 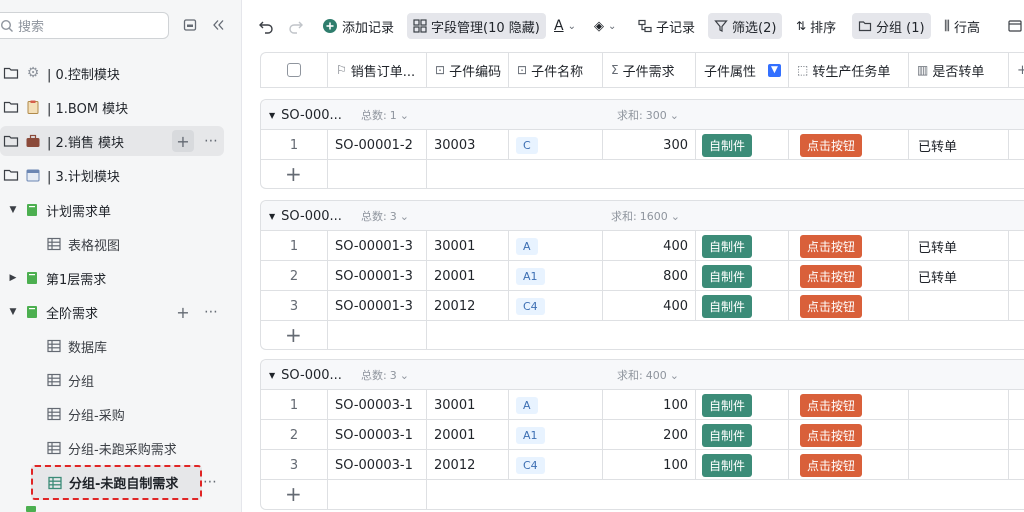 What do you see at coordinates (112, 346) in the screenshot?
I see `sidebar-item-database: 数据库` at bounding box center [112, 346].